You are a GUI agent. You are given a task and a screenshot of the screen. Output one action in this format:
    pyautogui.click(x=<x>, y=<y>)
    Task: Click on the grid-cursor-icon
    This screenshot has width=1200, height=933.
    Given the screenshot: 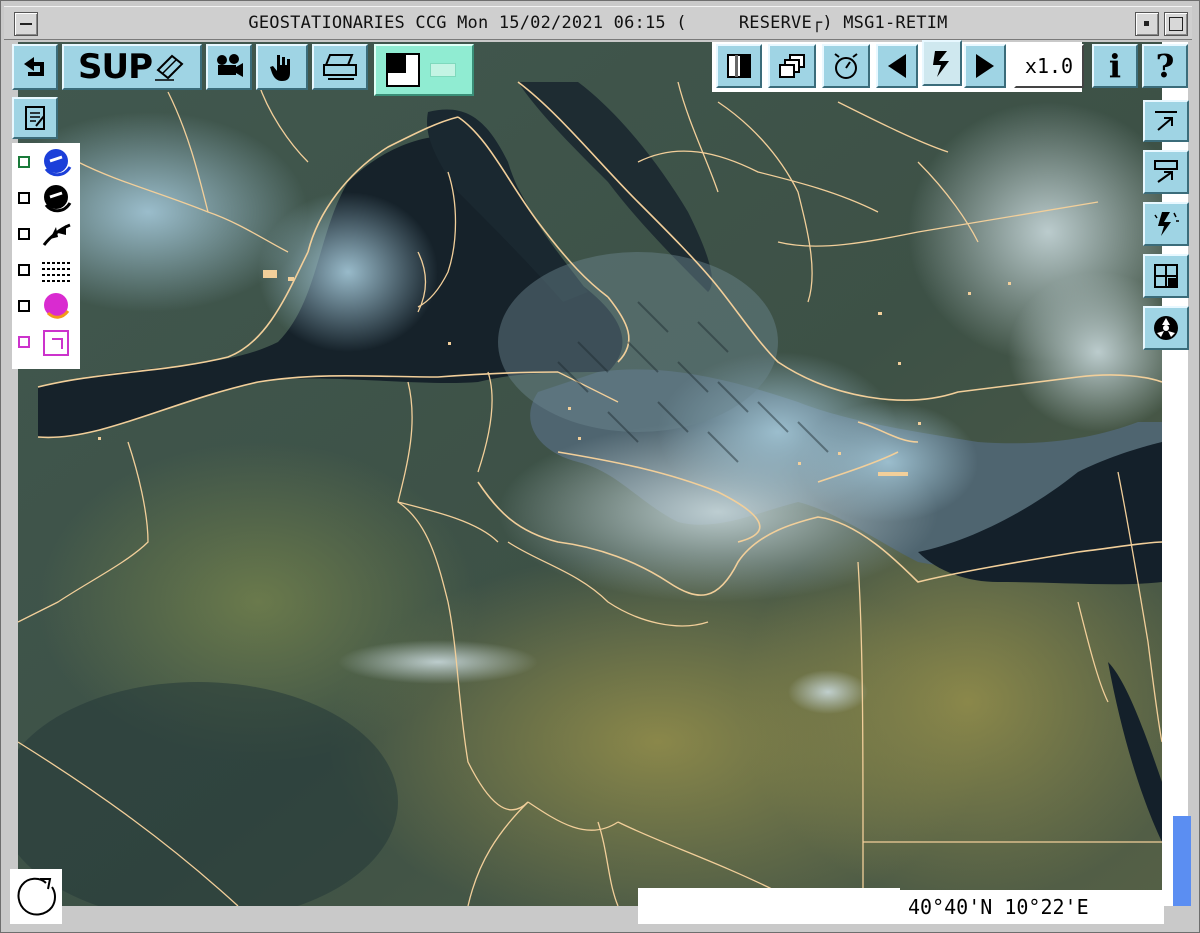 What is the action you would take?
    pyautogui.click(x=1166, y=276)
    